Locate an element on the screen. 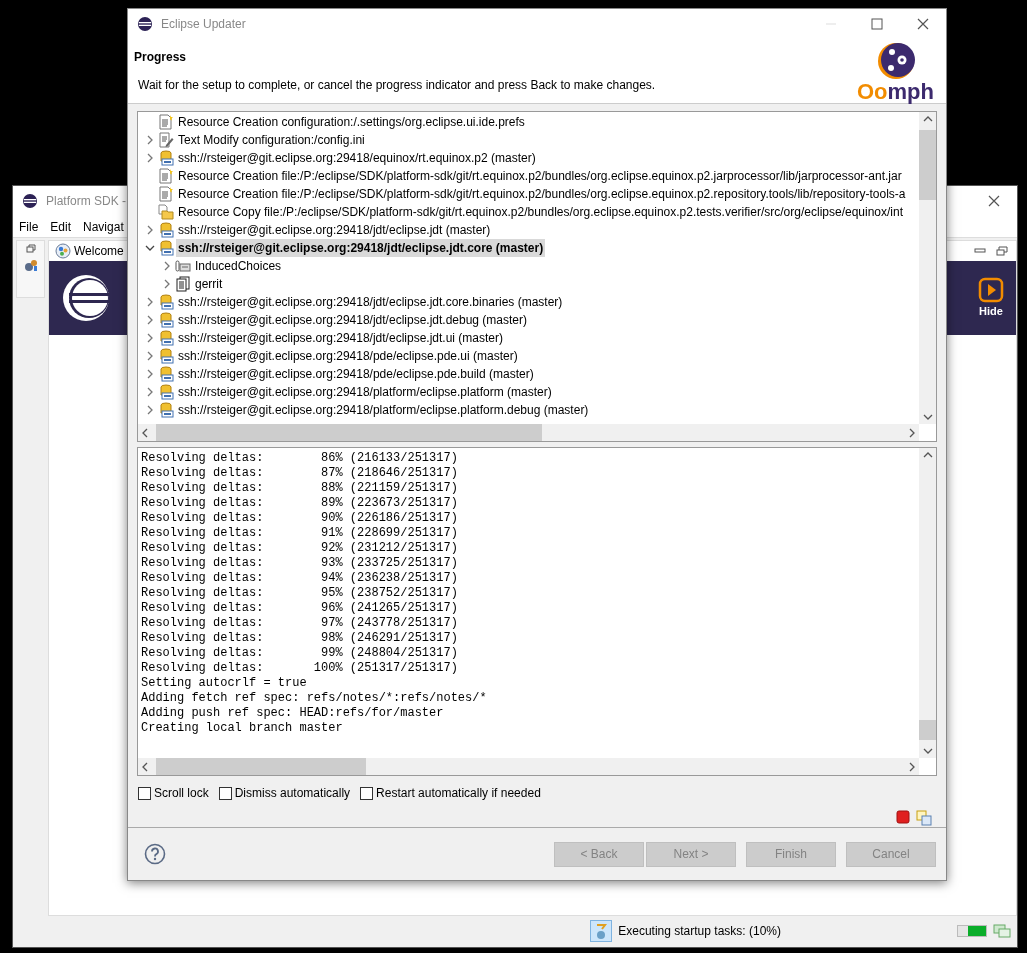  window-title: Eclipse Updater is located at coordinates (203, 24).